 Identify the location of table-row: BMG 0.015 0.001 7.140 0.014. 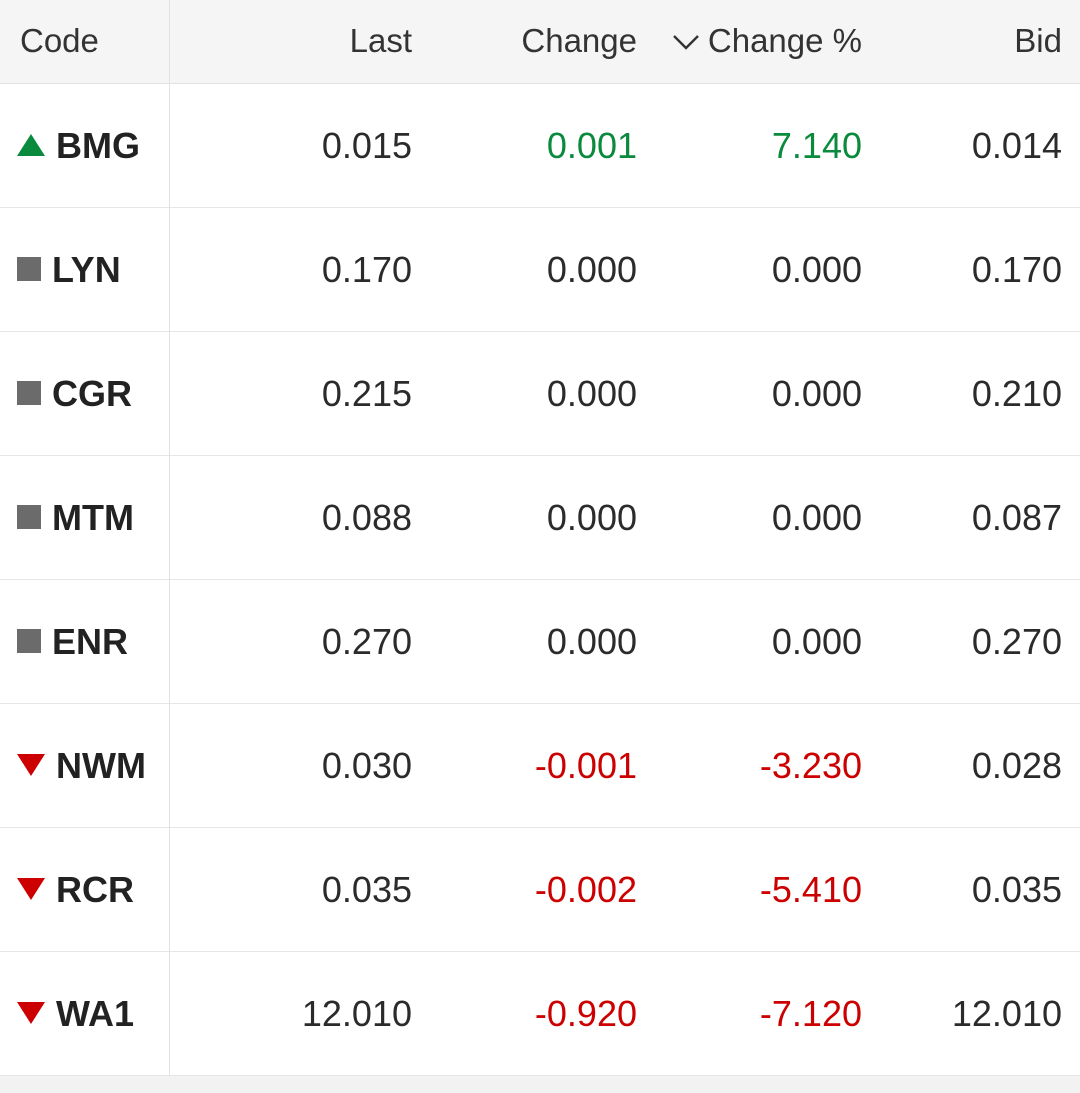
(540, 146).